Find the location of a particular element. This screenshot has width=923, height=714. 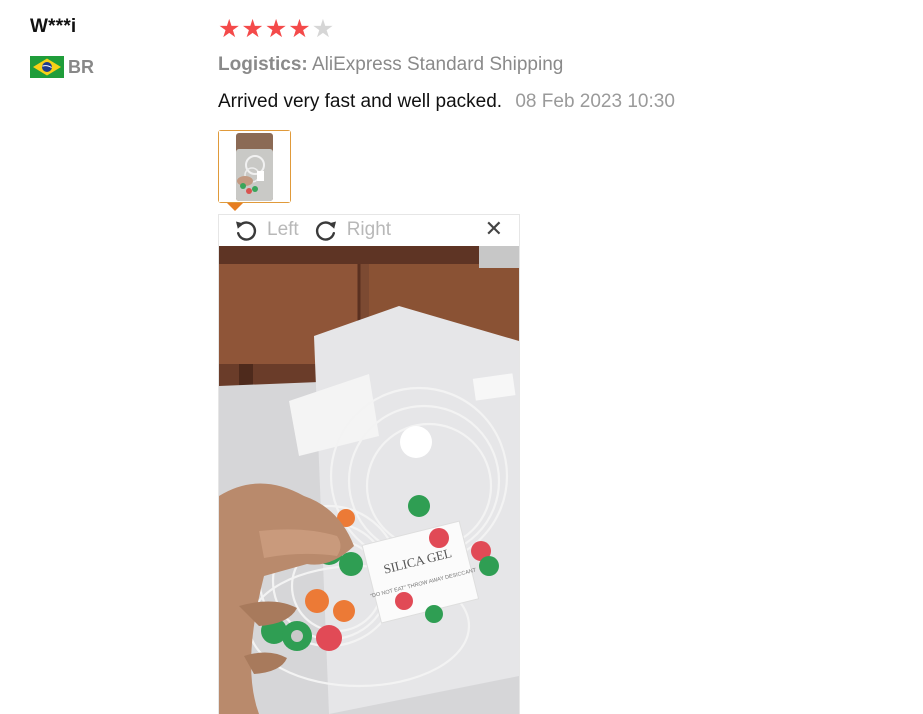

thumbnail-selected-caret is located at coordinates (235, 207).